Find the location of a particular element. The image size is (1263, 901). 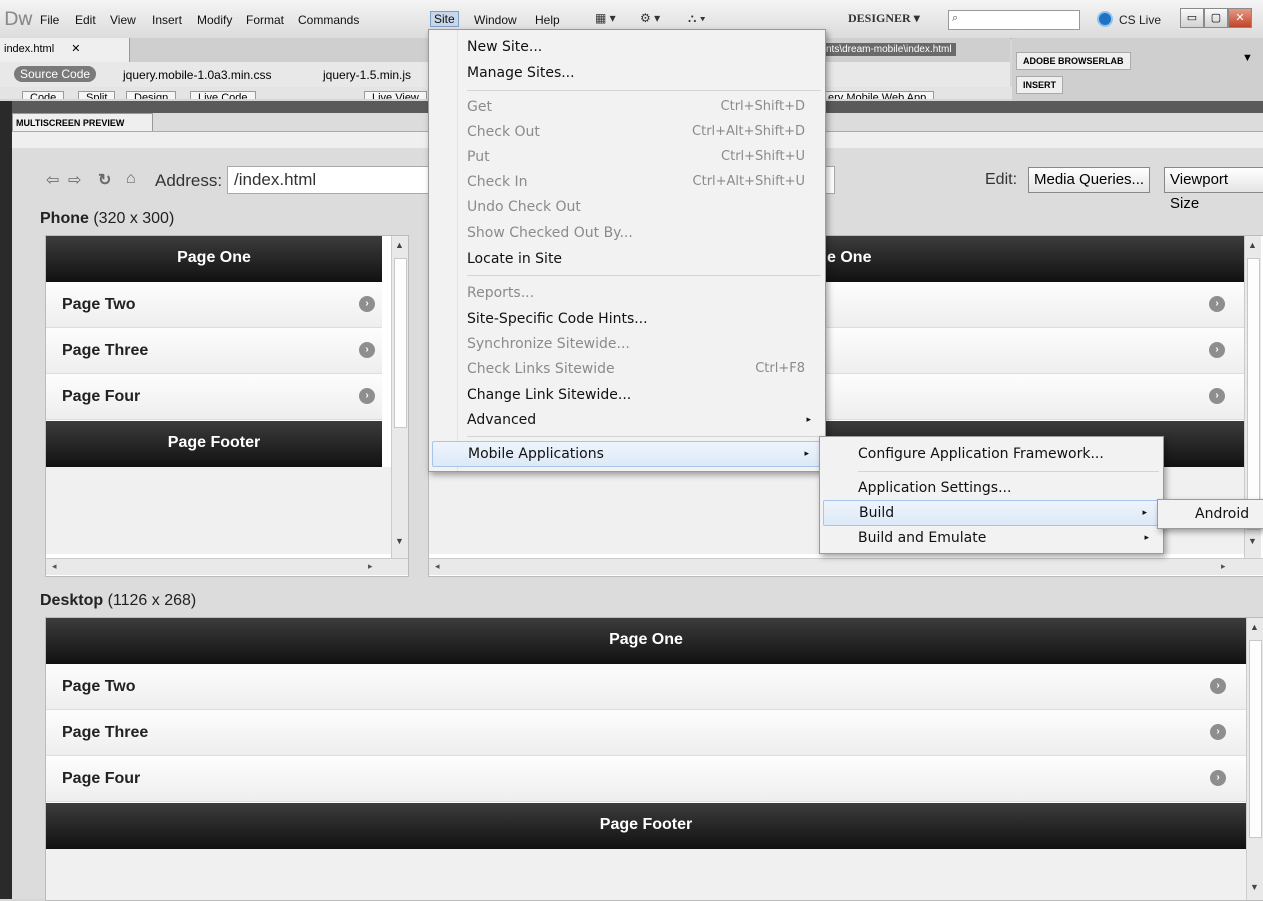

menu-item-mobile-applications: Mobile Applications ▸ is located at coordinates (627, 454).